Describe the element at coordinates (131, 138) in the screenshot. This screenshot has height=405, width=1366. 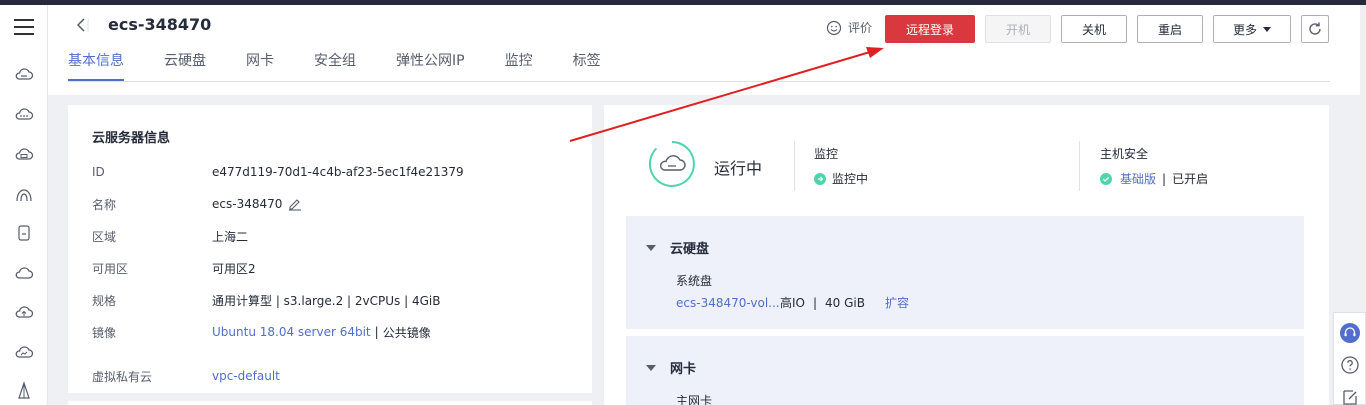
I see `server-info-title: 云服务器信息` at that location.